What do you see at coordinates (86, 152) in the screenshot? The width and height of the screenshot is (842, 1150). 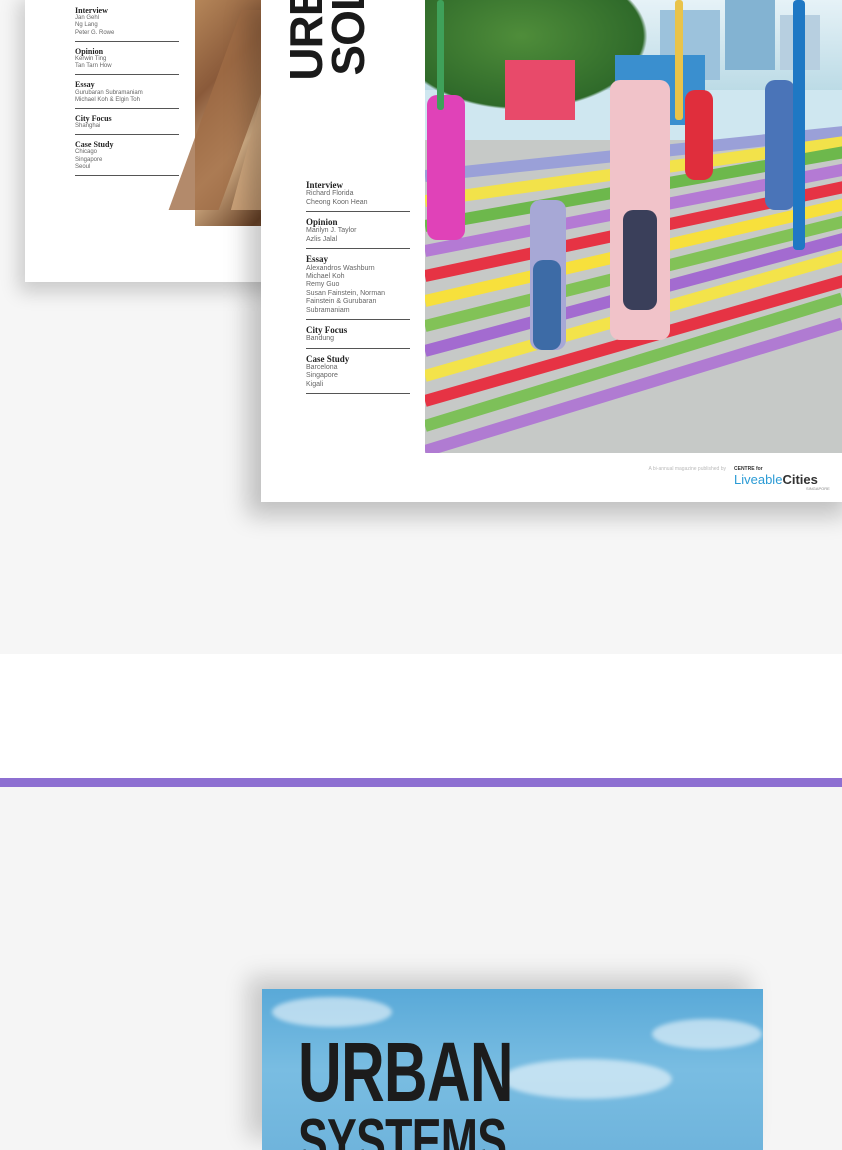 I see `contents-item: Chicago` at bounding box center [86, 152].